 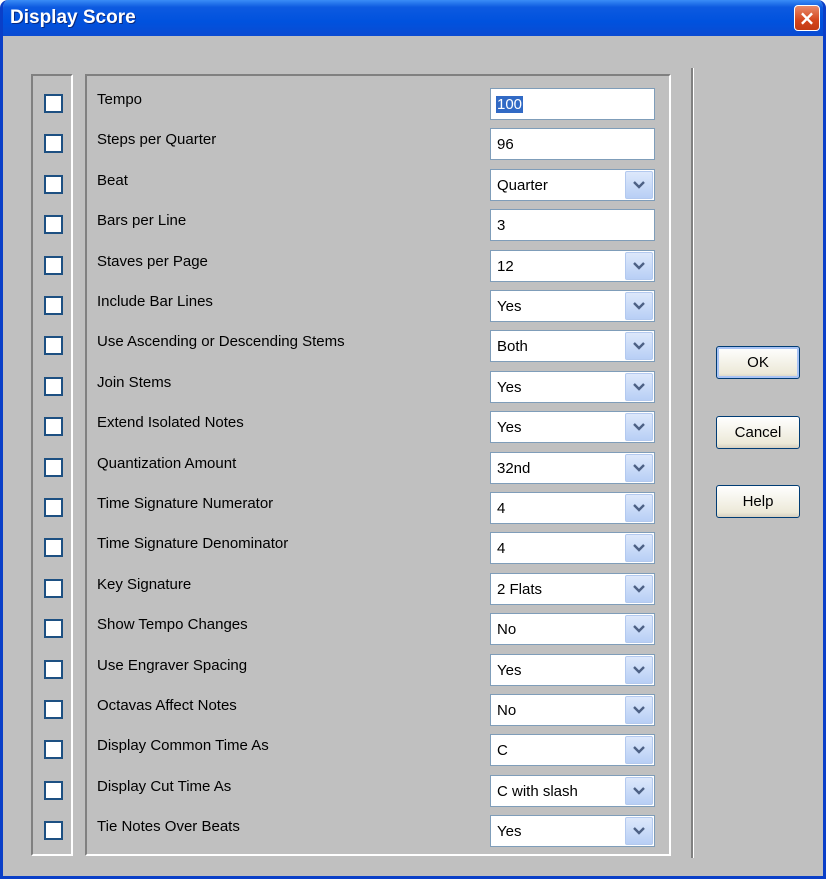 What do you see at coordinates (572, 225) in the screenshot?
I see `row-text-input: 3` at bounding box center [572, 225].